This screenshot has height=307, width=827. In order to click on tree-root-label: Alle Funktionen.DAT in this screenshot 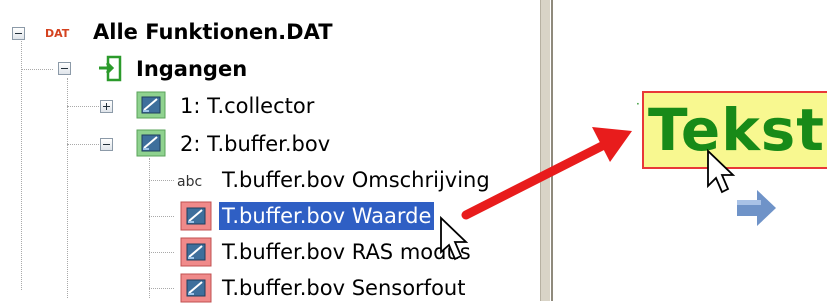, I will do `click(213, 32)`.